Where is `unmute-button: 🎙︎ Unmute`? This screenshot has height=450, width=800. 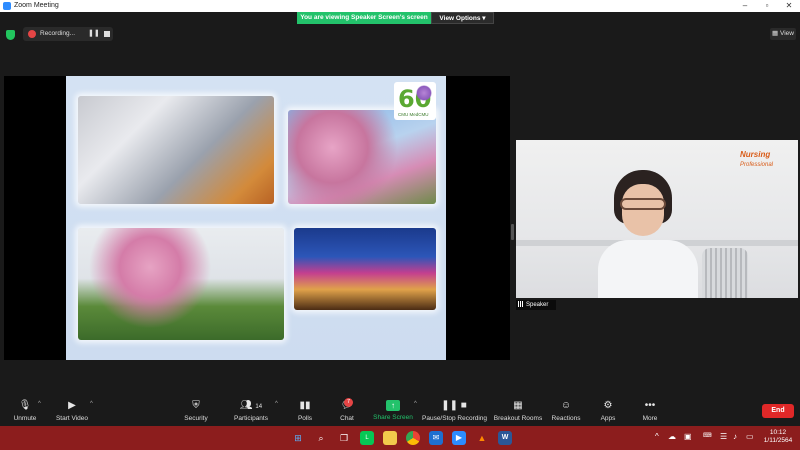
unmute-button: 🎙︎ Unmute is located at coordinates (25, 413).